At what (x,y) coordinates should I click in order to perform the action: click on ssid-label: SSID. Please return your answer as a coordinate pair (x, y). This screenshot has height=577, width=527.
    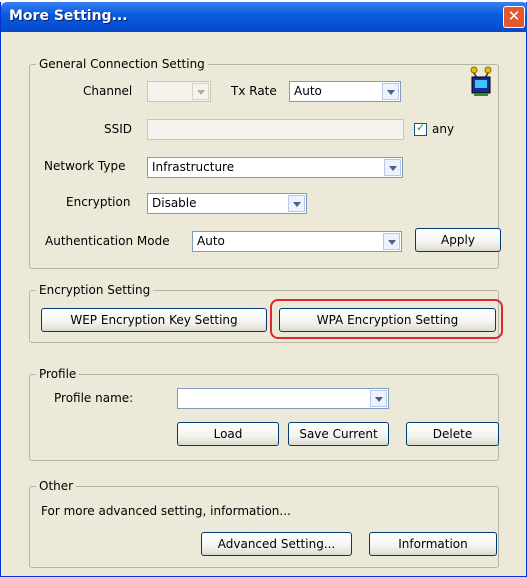
    Looking at the image, I should click on (118, 129).